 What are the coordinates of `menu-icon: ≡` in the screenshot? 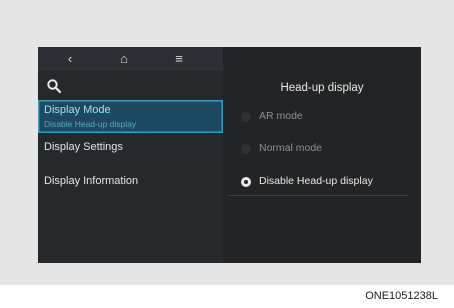 It's located at (179, 59).